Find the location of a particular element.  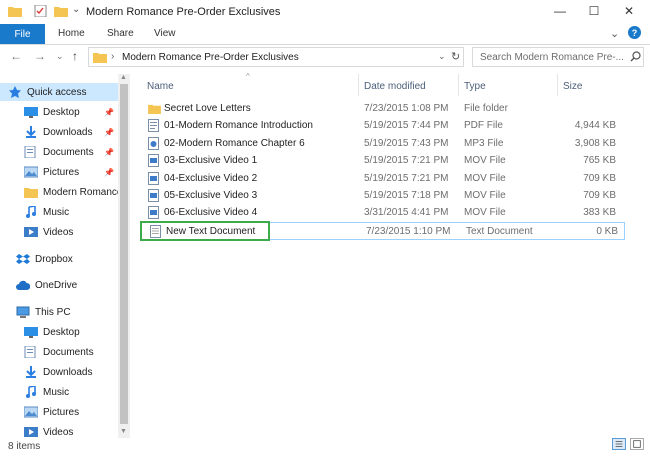

sidebar-item-label: Quick access is located at coordinates (57, 92).